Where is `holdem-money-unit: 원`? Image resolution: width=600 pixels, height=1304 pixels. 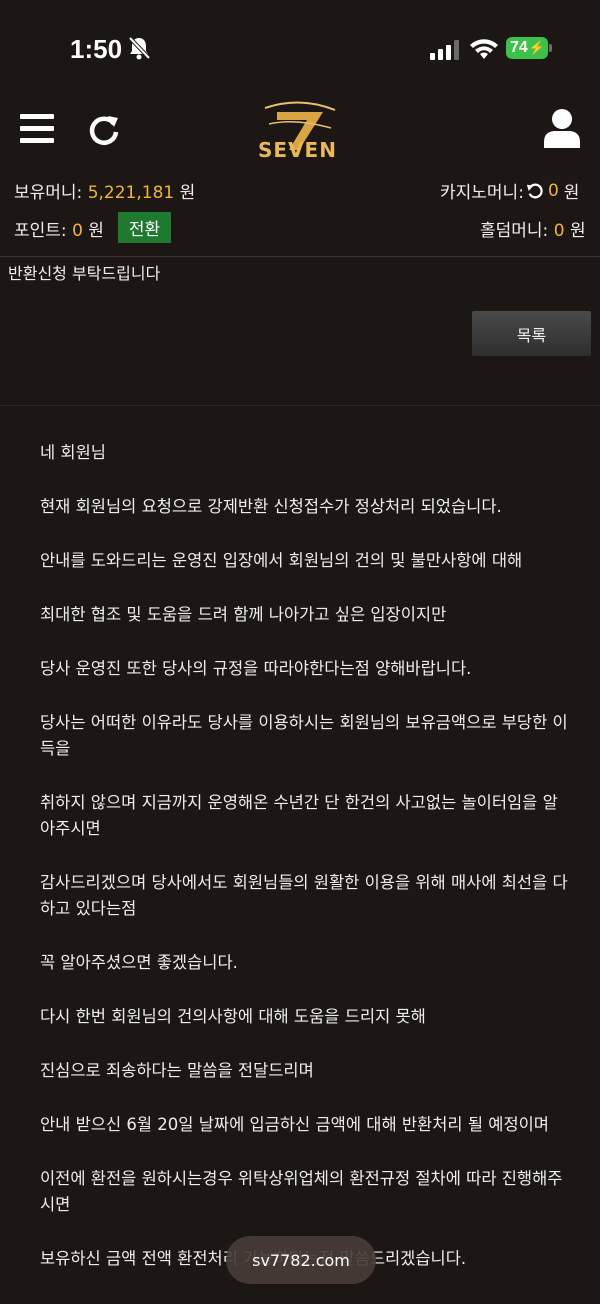
holdem-money-unit: 원 is located at coordinates (577, 231).